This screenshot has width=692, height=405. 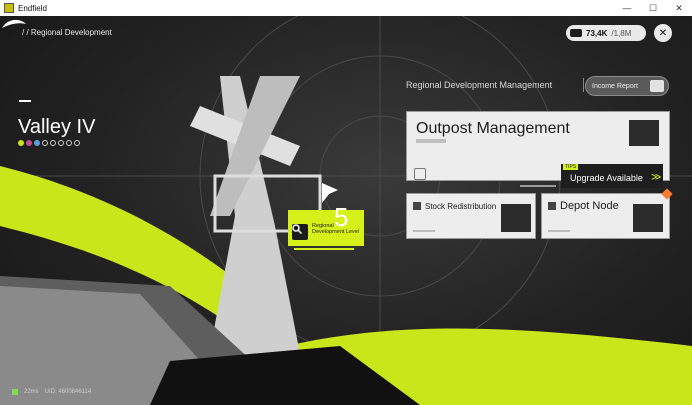 What do you see at coordinates (493, 128) in the screenshot?
I see `outpost-title: Outpost Management` at bounding box center [493, 128].